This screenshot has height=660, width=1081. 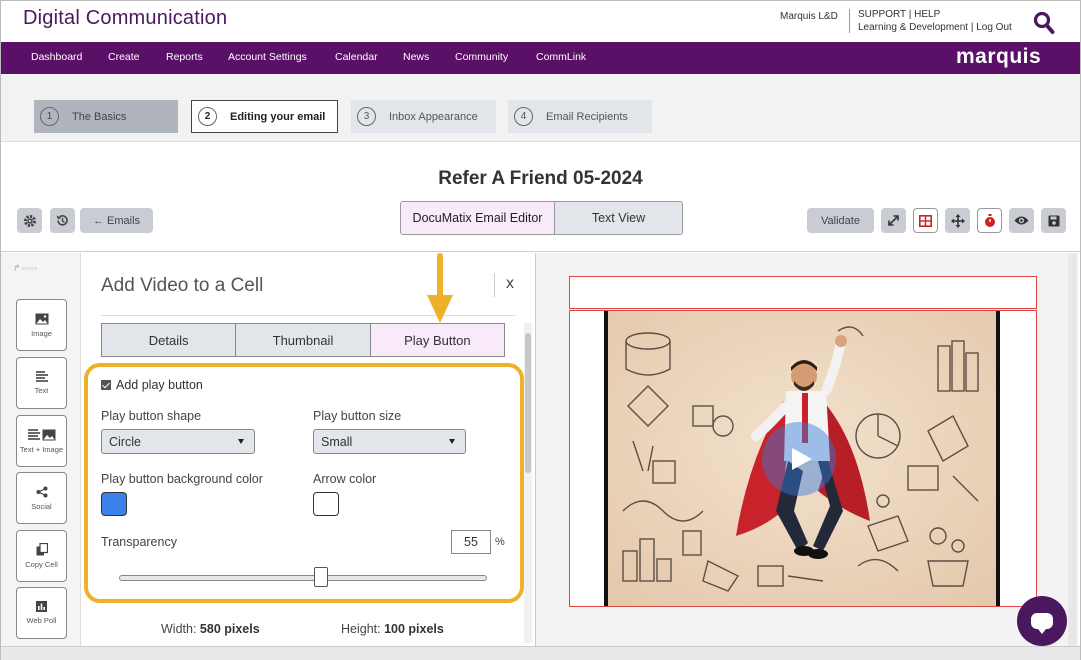 I want to click on play-icon, so click(x=801, y=459).